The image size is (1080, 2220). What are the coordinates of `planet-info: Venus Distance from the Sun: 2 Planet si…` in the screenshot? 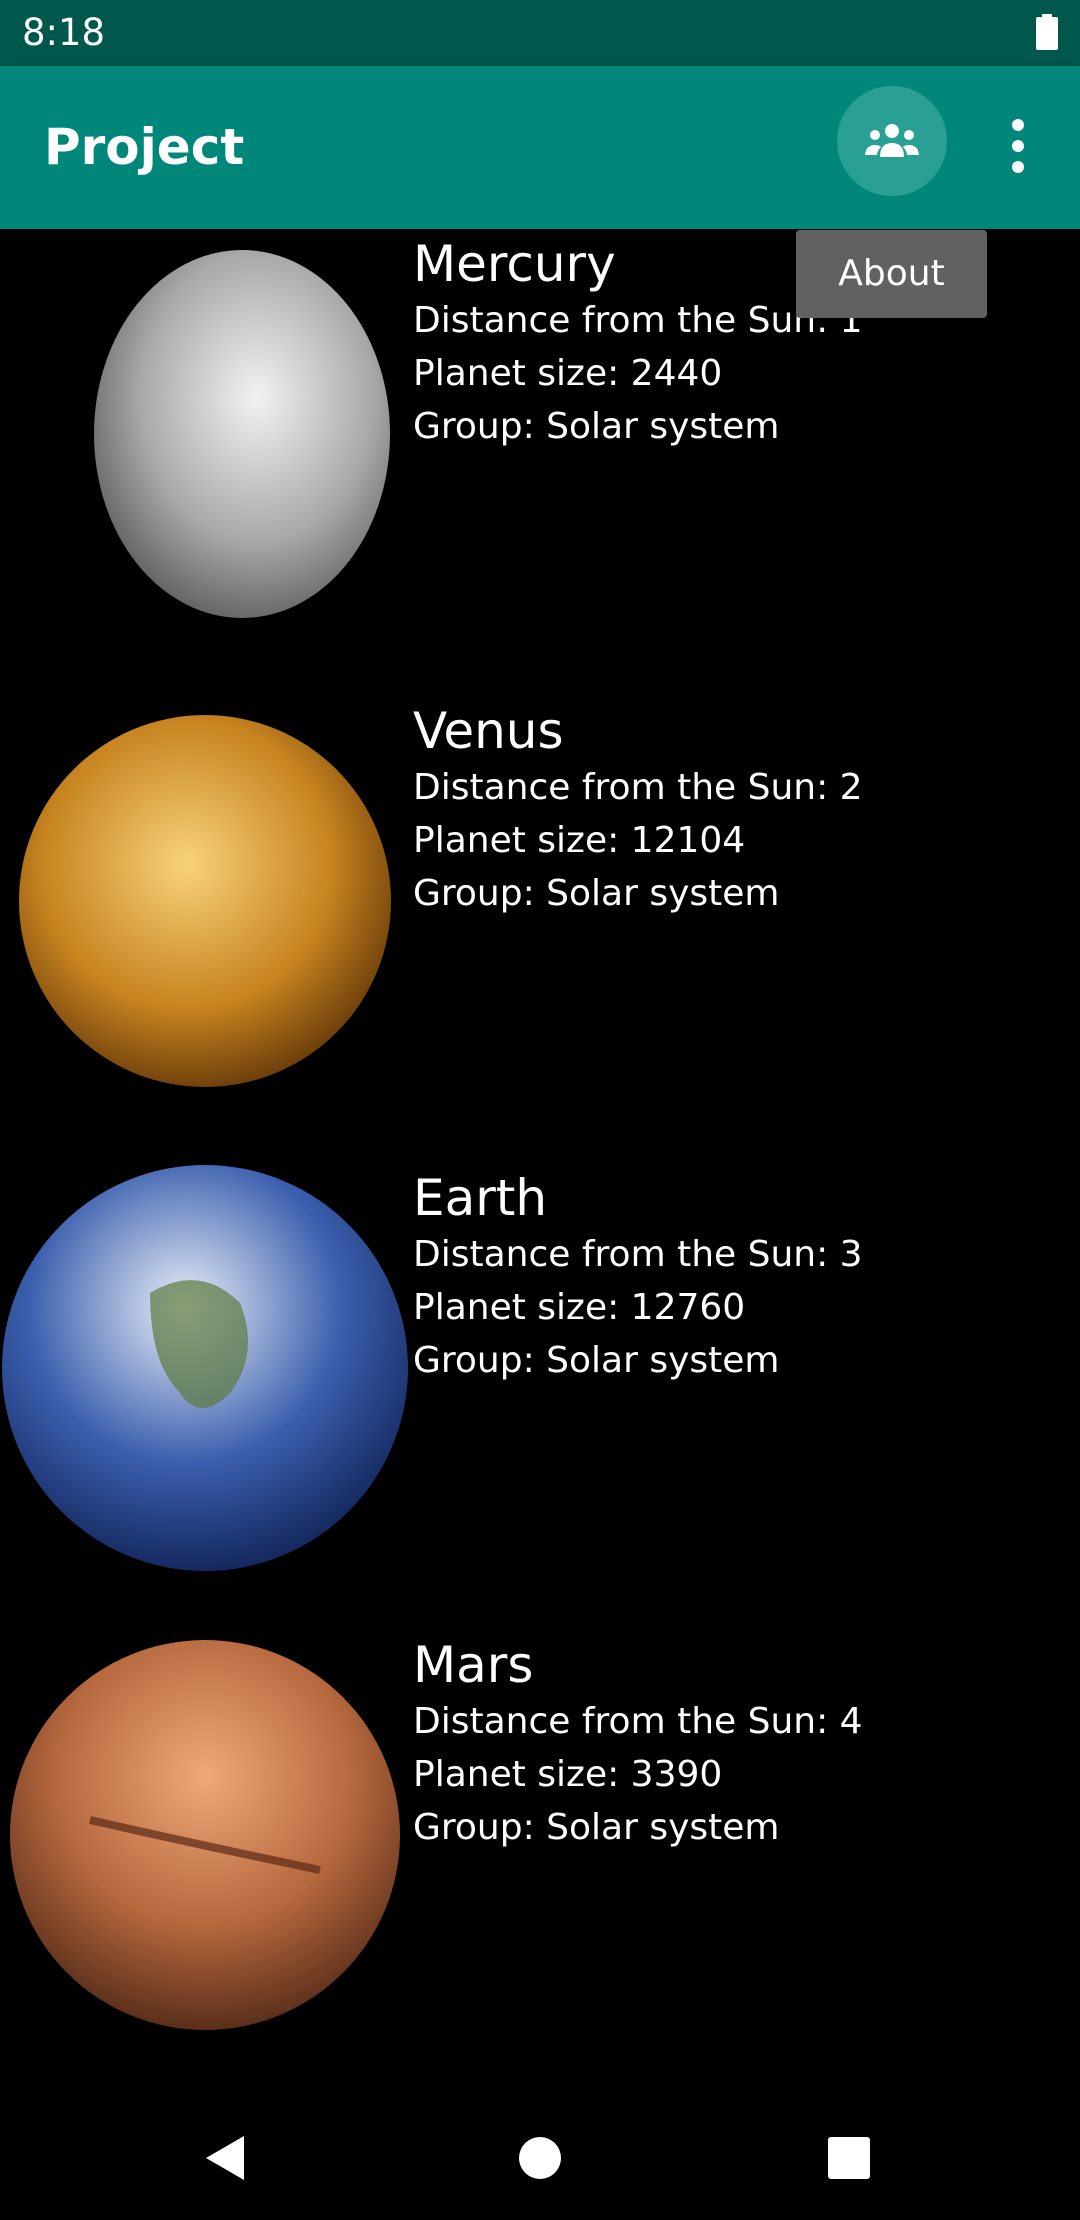 It's located at (638, 808).